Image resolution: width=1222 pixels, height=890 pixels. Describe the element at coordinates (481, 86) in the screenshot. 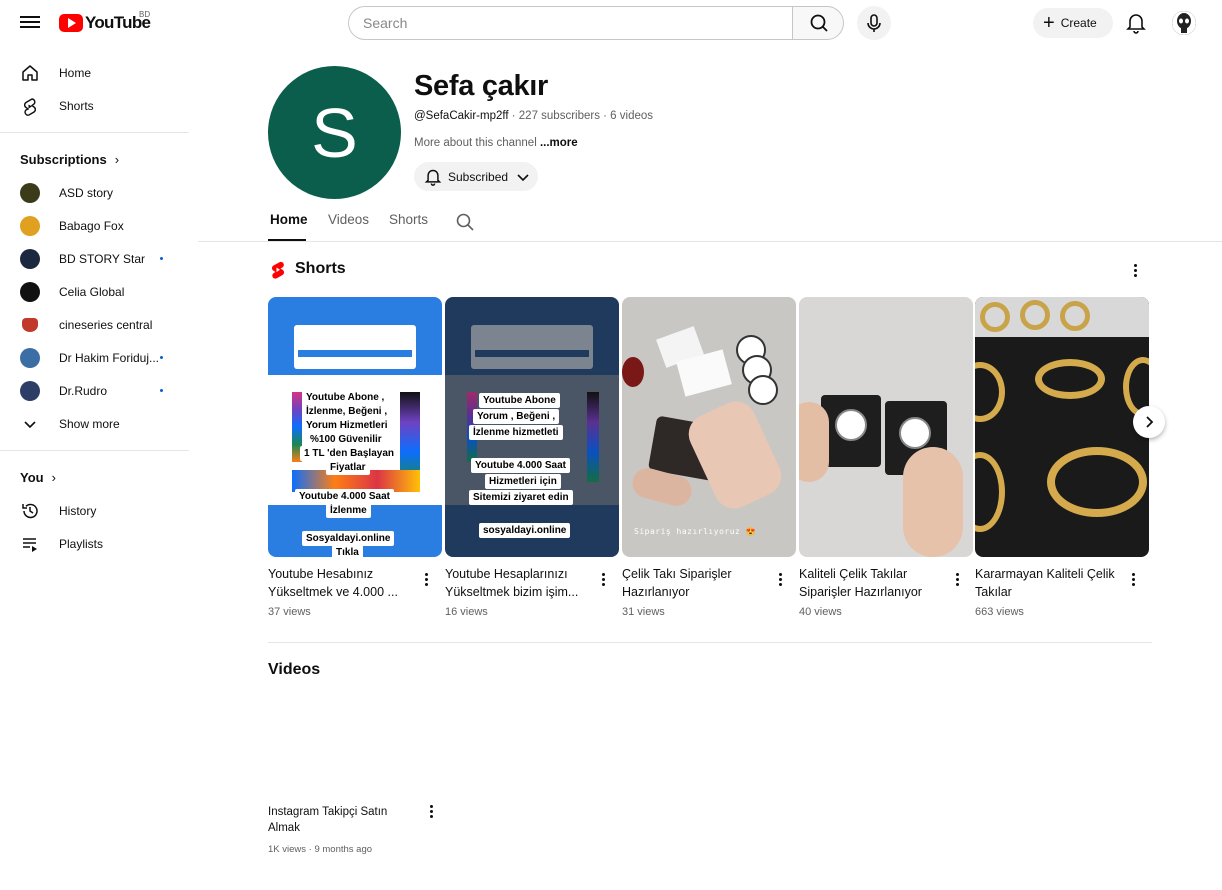

I see `channel-name: Sefa çakır` at that location.